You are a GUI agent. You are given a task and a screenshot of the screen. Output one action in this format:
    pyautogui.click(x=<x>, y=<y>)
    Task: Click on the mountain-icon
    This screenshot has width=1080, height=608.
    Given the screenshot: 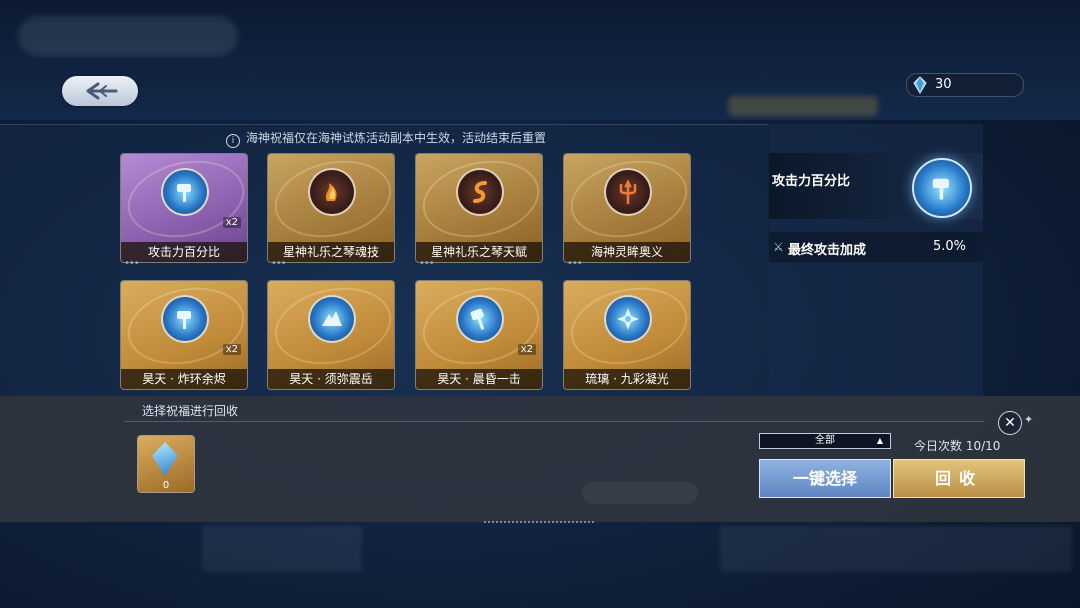 What is the action you would take?
    pyautogui.click(x=332, y=319)
    